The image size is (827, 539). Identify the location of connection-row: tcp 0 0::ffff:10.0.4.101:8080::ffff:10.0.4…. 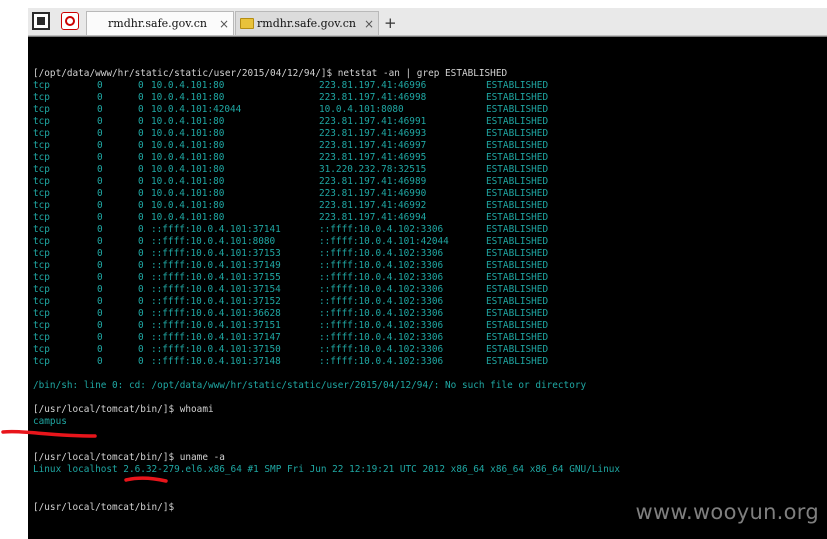
(430, 242).